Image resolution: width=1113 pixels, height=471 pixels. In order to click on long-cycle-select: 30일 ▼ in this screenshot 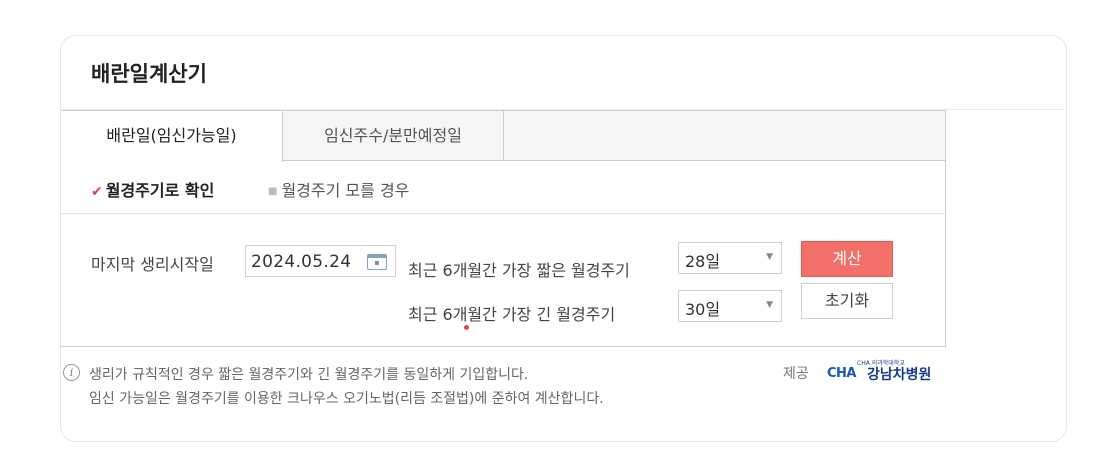, I will do `click(730, 306)`.